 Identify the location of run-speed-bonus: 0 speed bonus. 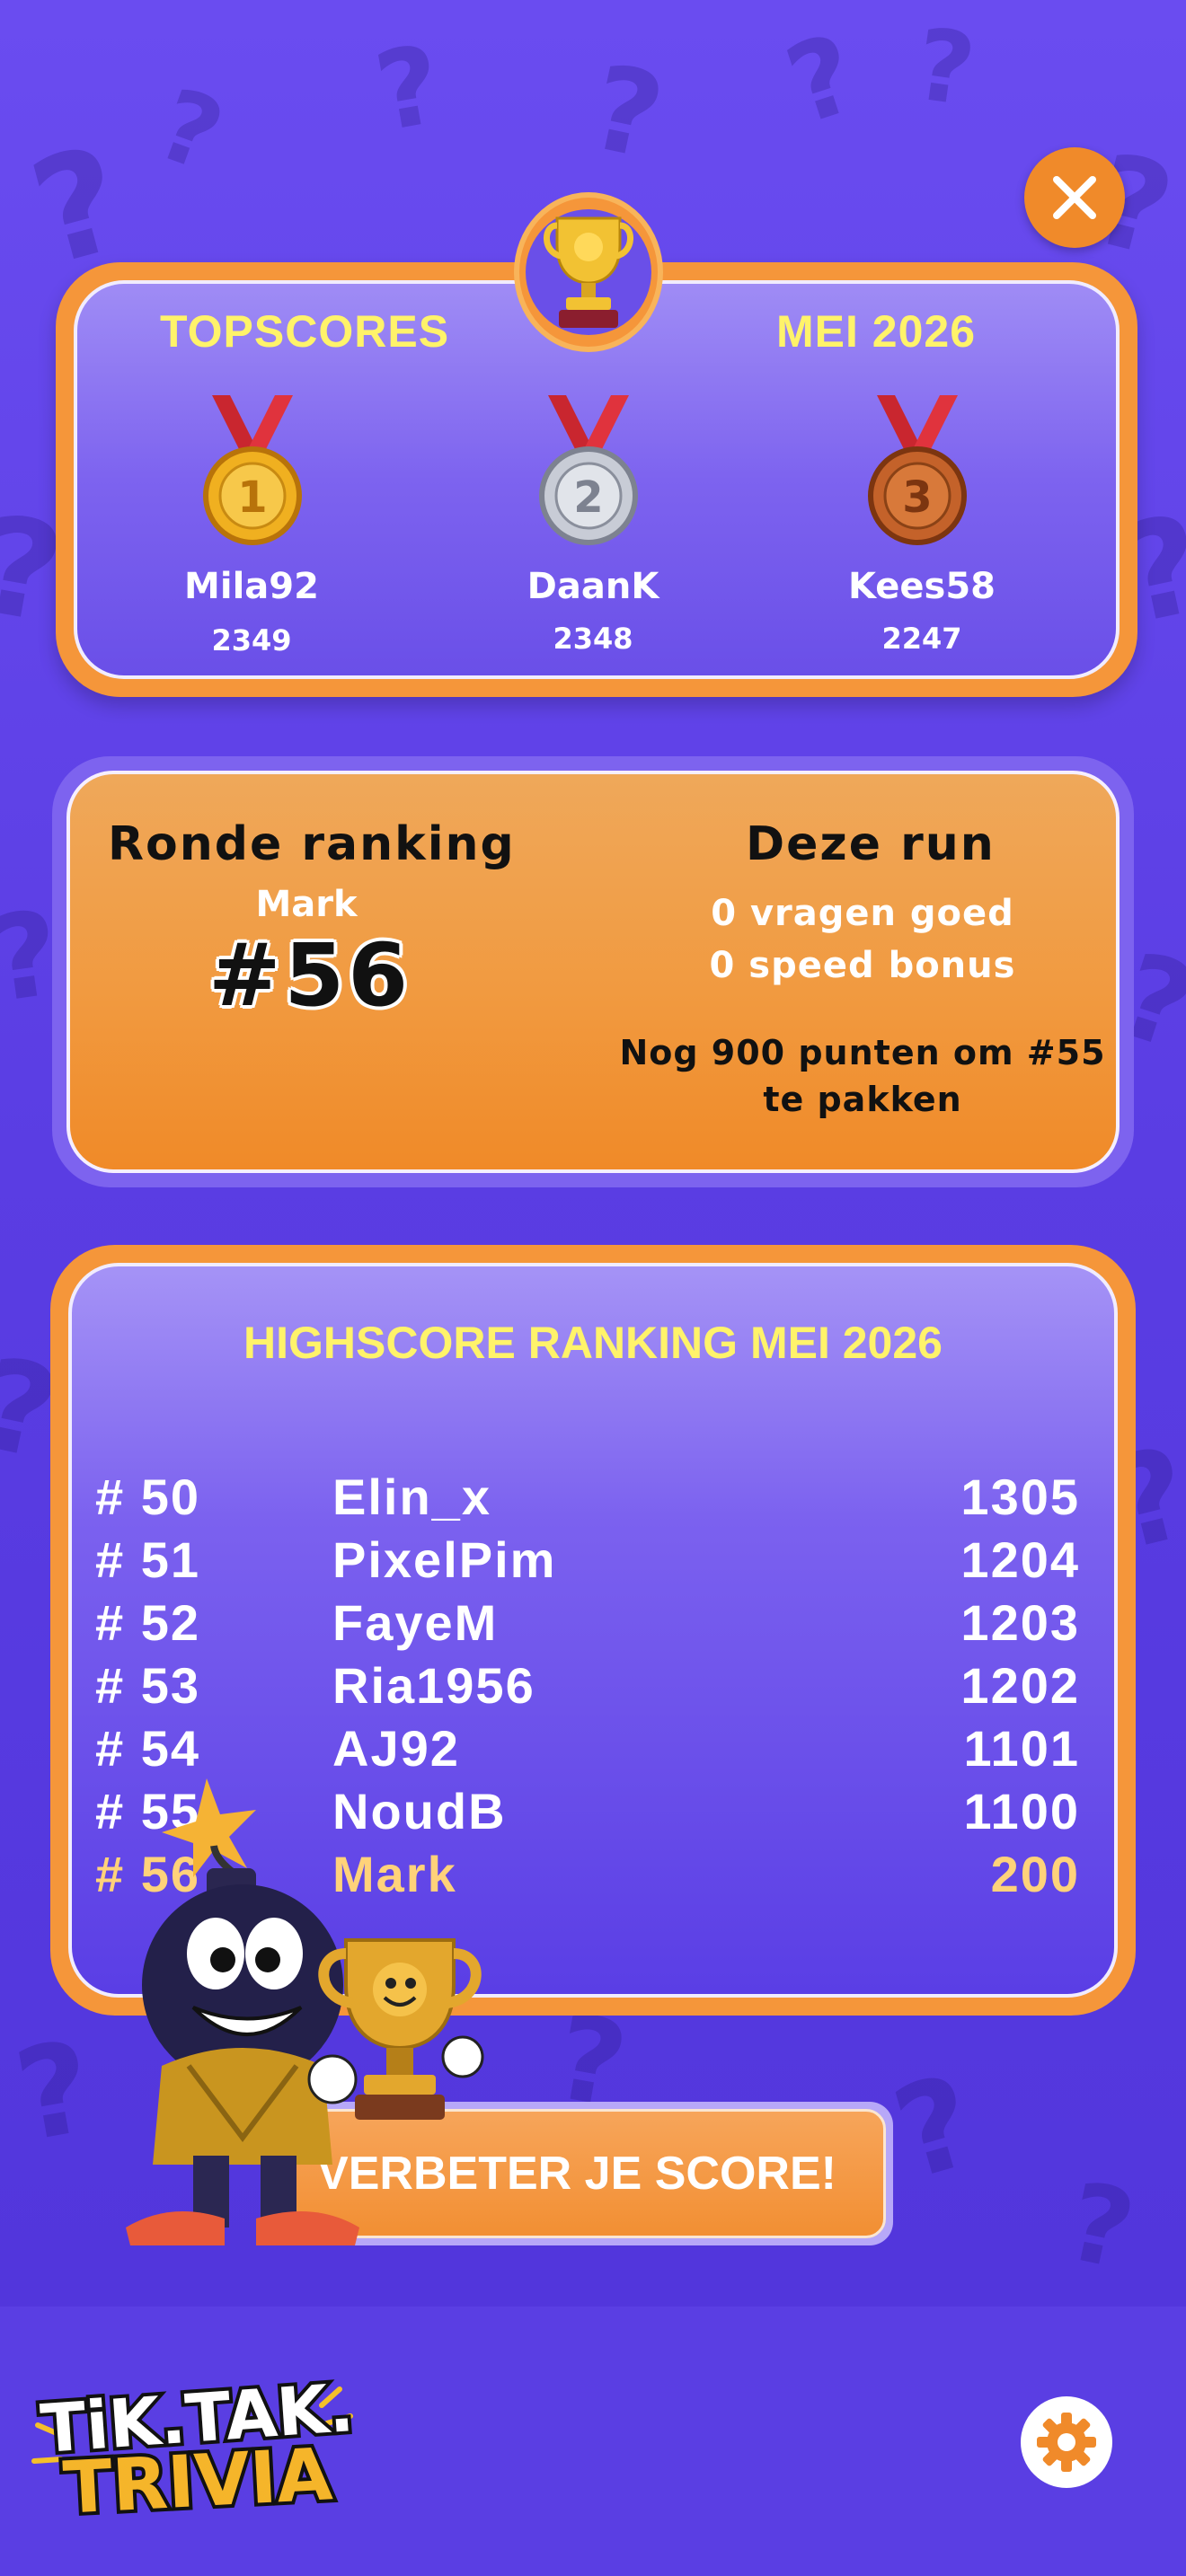
(862, 965).